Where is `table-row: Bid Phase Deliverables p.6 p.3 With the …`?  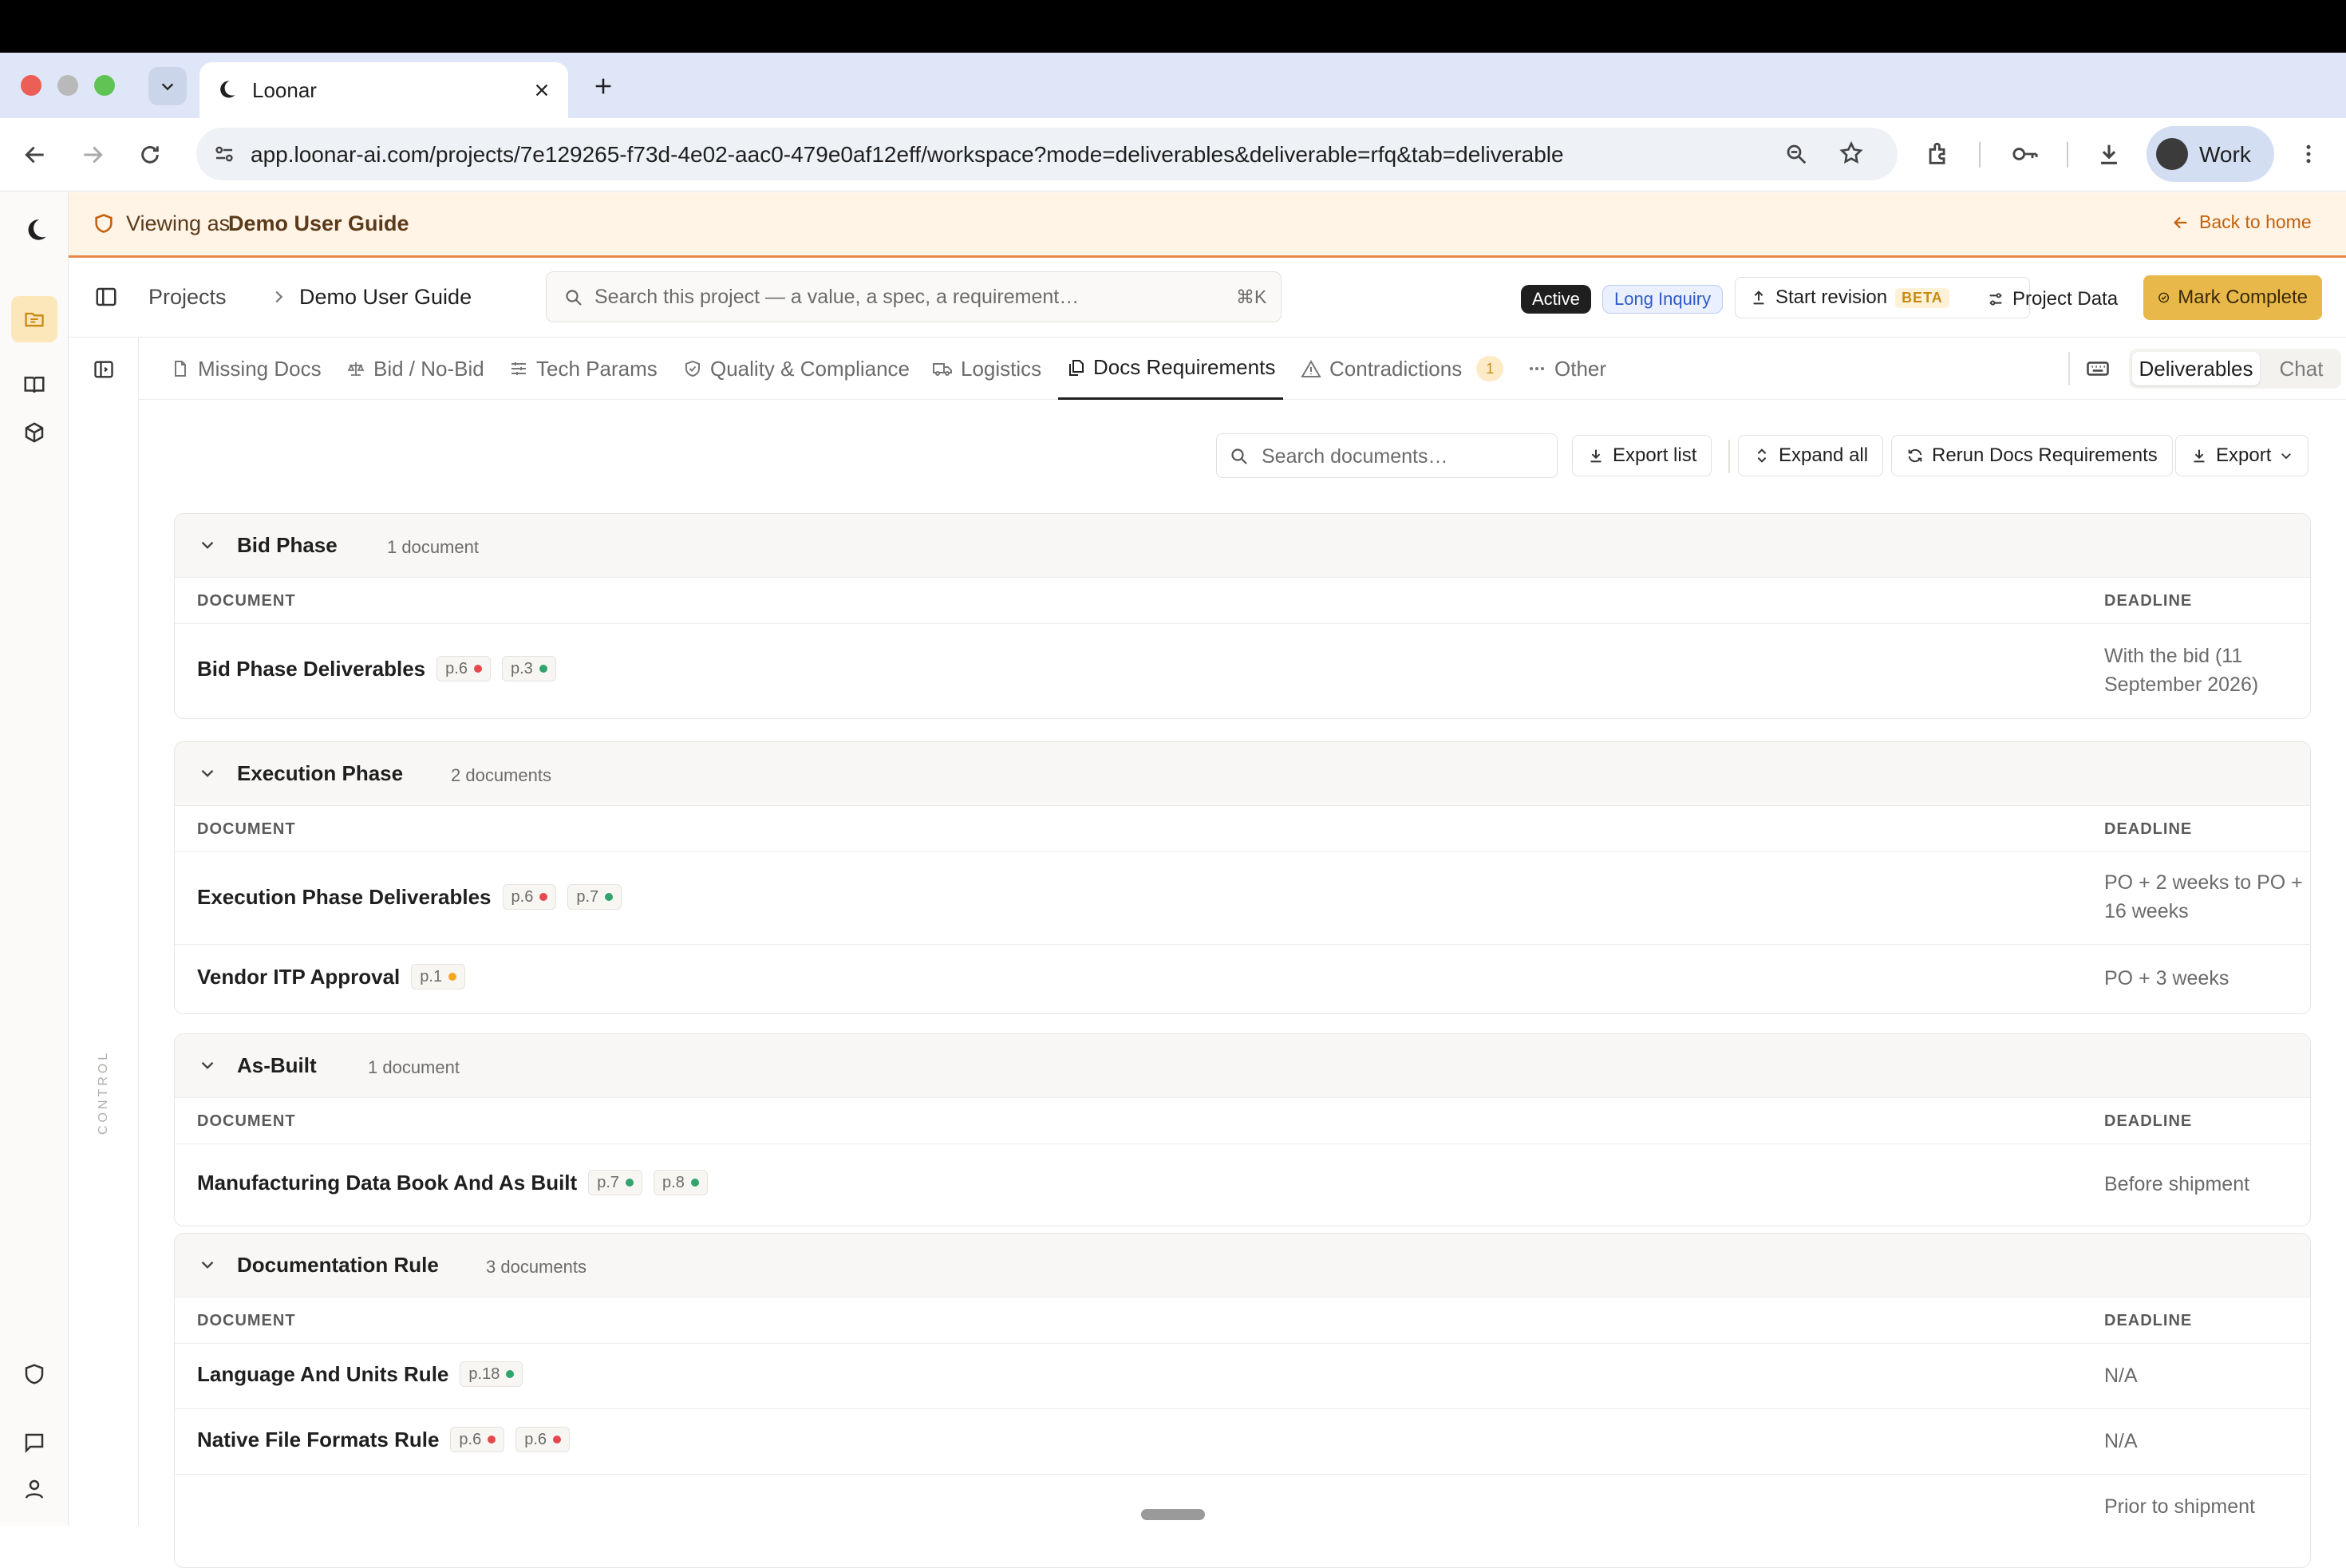
table-row: Bid Phase Deliverables p.6 p.3 With the … is located at coordinates (1242, 671).